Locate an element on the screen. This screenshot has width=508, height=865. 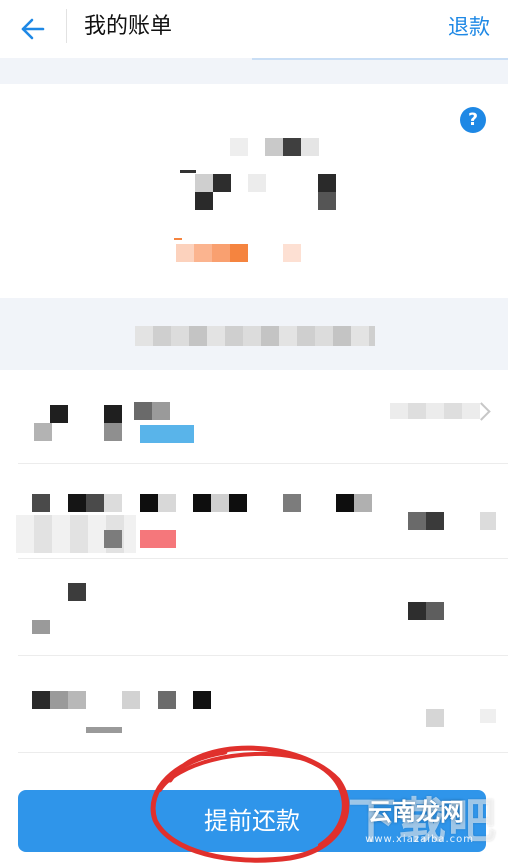
tab-indicator is located at coordinates (380, 59).